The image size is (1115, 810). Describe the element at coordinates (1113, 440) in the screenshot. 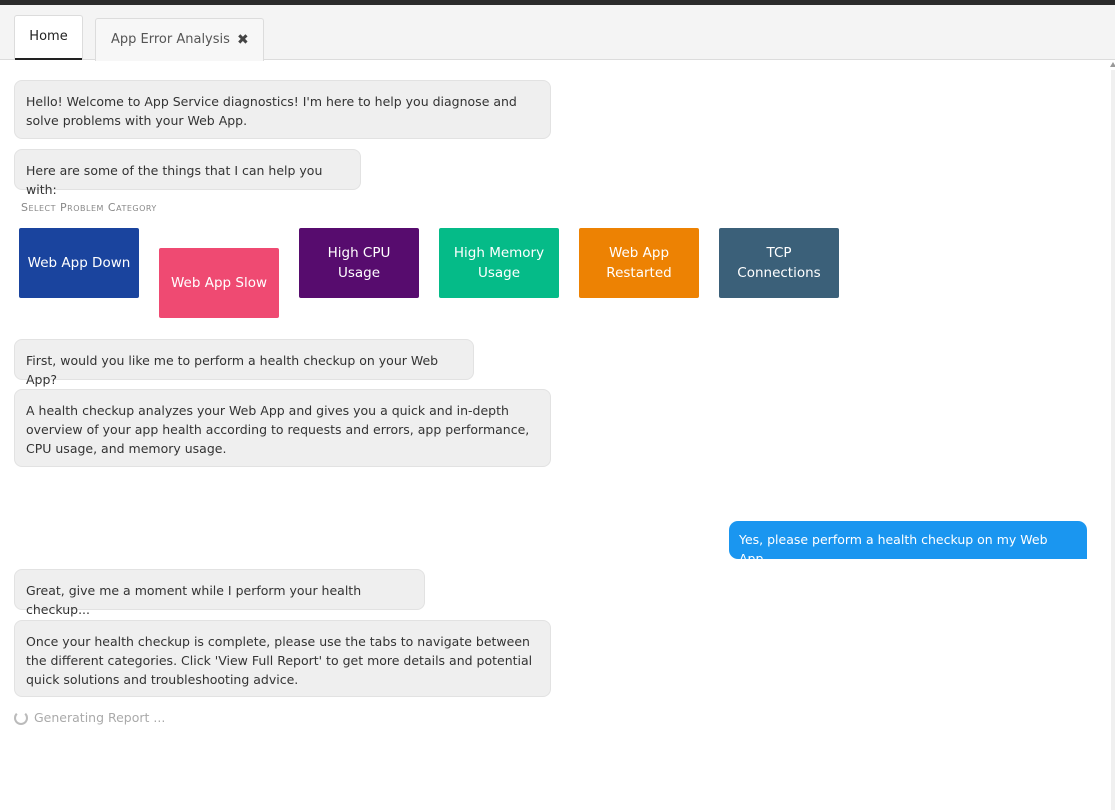

I see `scrollbar` at that location.